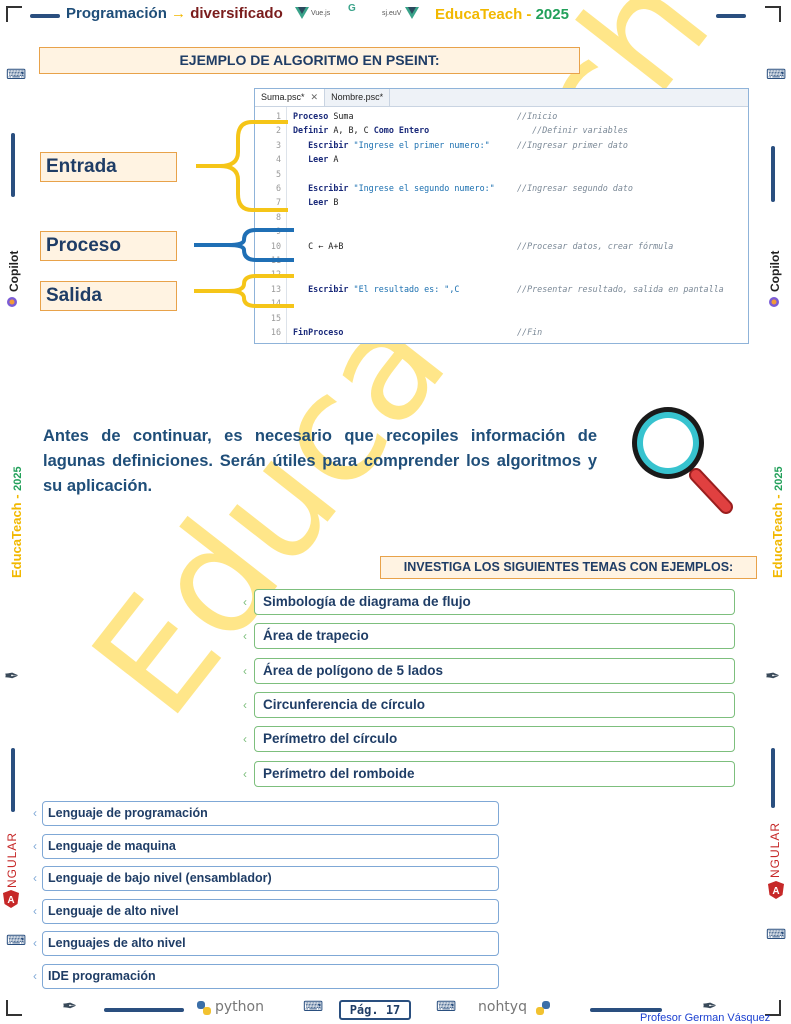  I want to click on side-brand-year: 2025, so click(779, 478).